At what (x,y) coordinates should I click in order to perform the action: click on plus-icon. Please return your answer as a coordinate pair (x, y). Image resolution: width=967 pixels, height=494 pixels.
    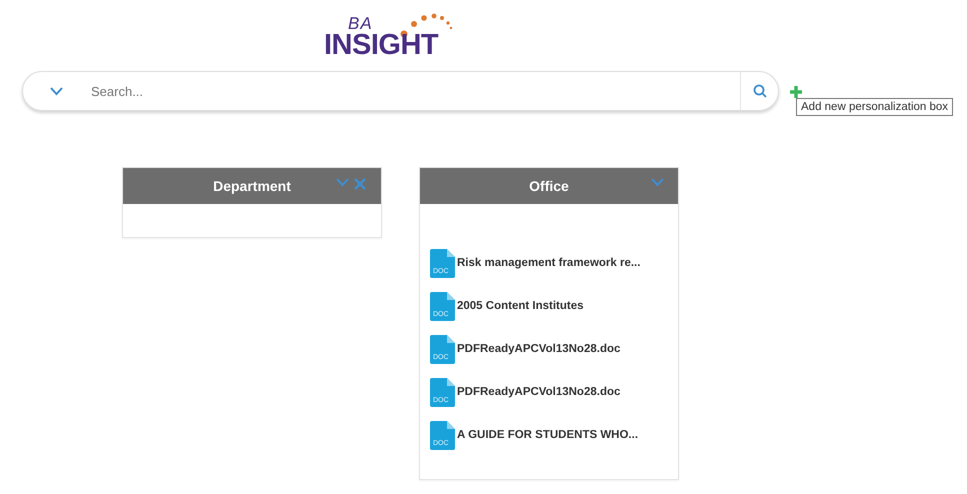
    Looking at the image, I should click on (796, 92).